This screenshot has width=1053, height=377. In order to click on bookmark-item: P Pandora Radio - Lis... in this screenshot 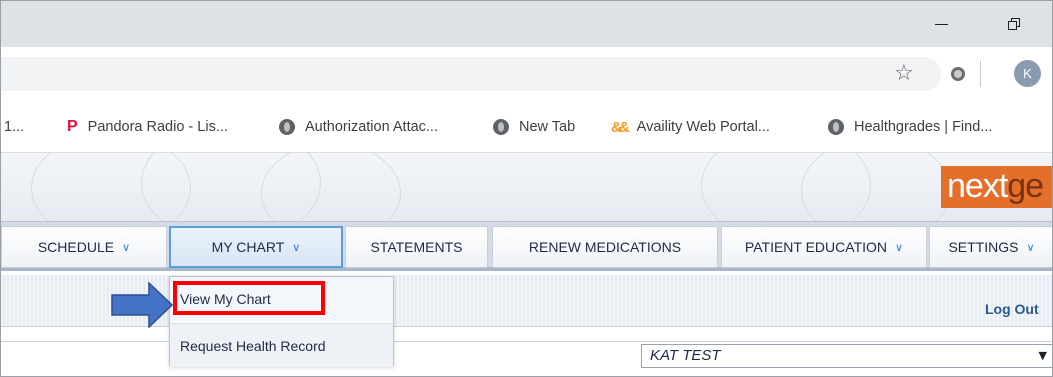, I will do `click(147, 127)`.